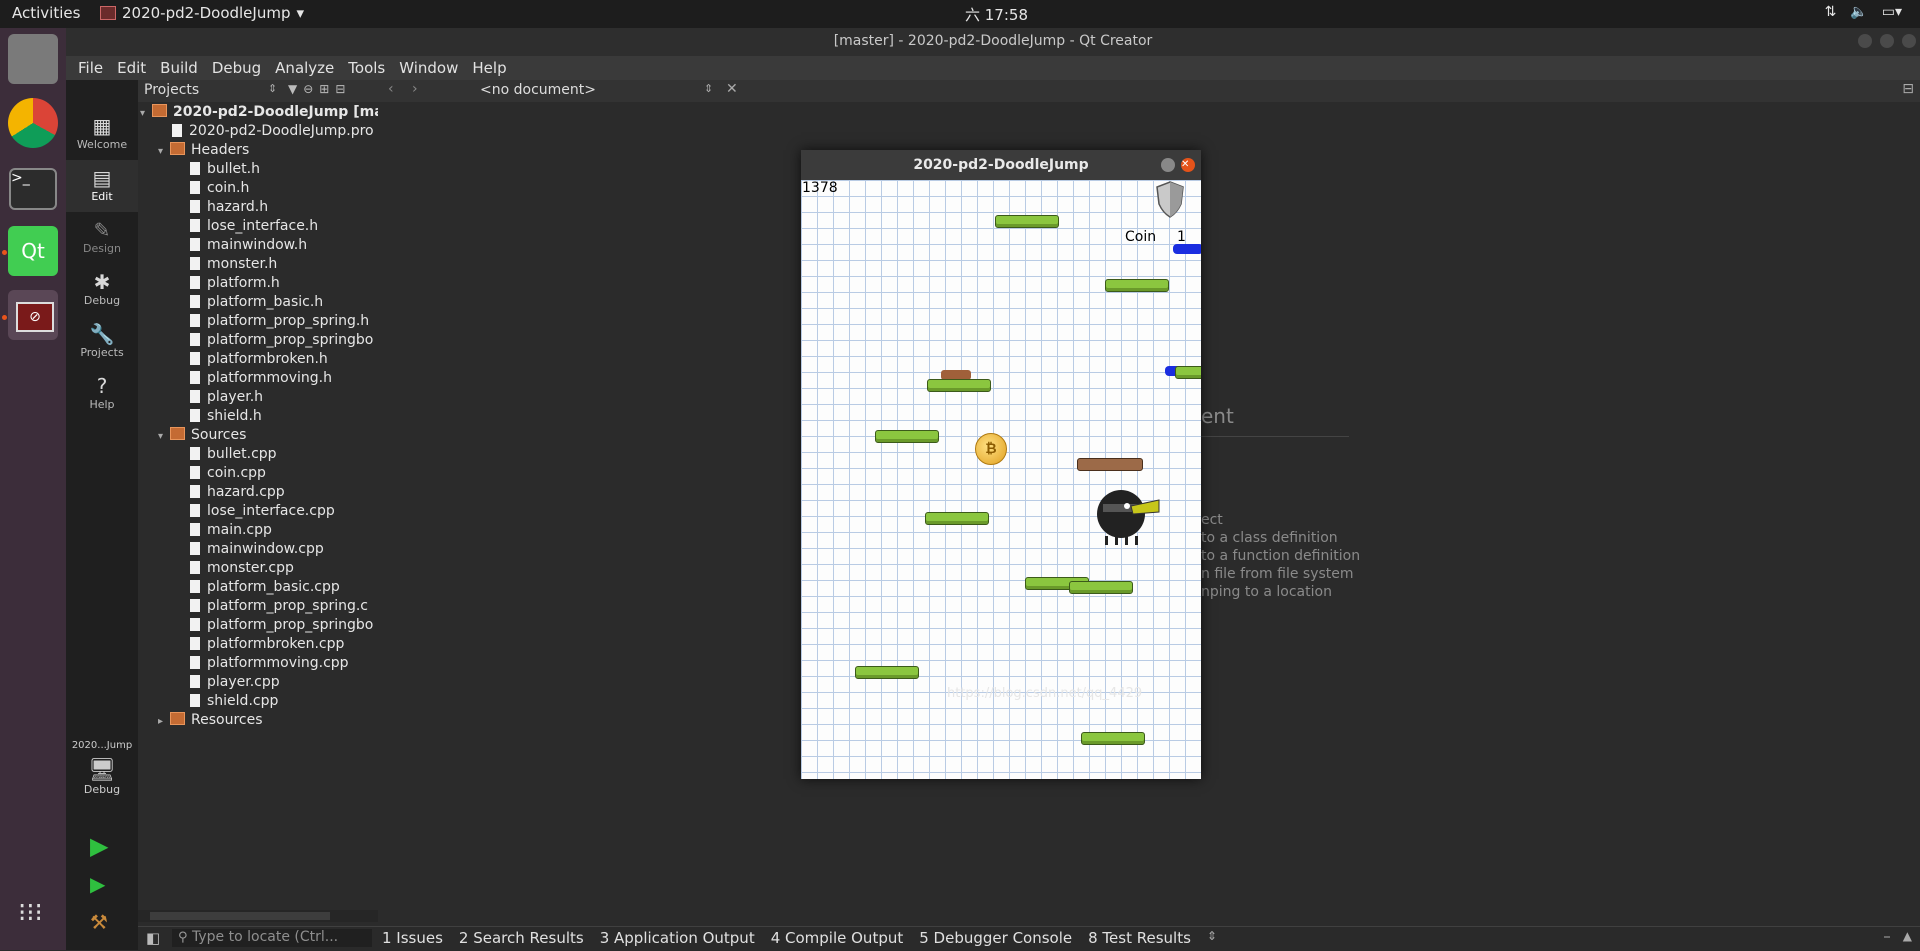 The image size is (1920, 951). What do you see at coordinates (240, 916) in the screenshot?
I see `scrollbar-thumb` at bounding box center [240, 916].